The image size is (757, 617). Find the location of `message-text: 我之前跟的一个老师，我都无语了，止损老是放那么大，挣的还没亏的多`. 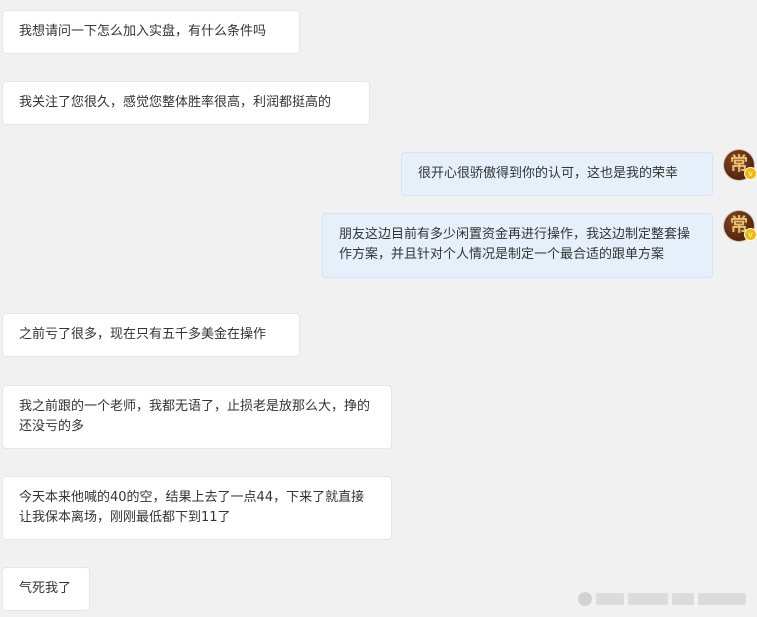

message-text: 我之前跟的一个老师，我都无语了，止损老是放那么大，挣的还没亏的多 is located at coordinates (195, 416).